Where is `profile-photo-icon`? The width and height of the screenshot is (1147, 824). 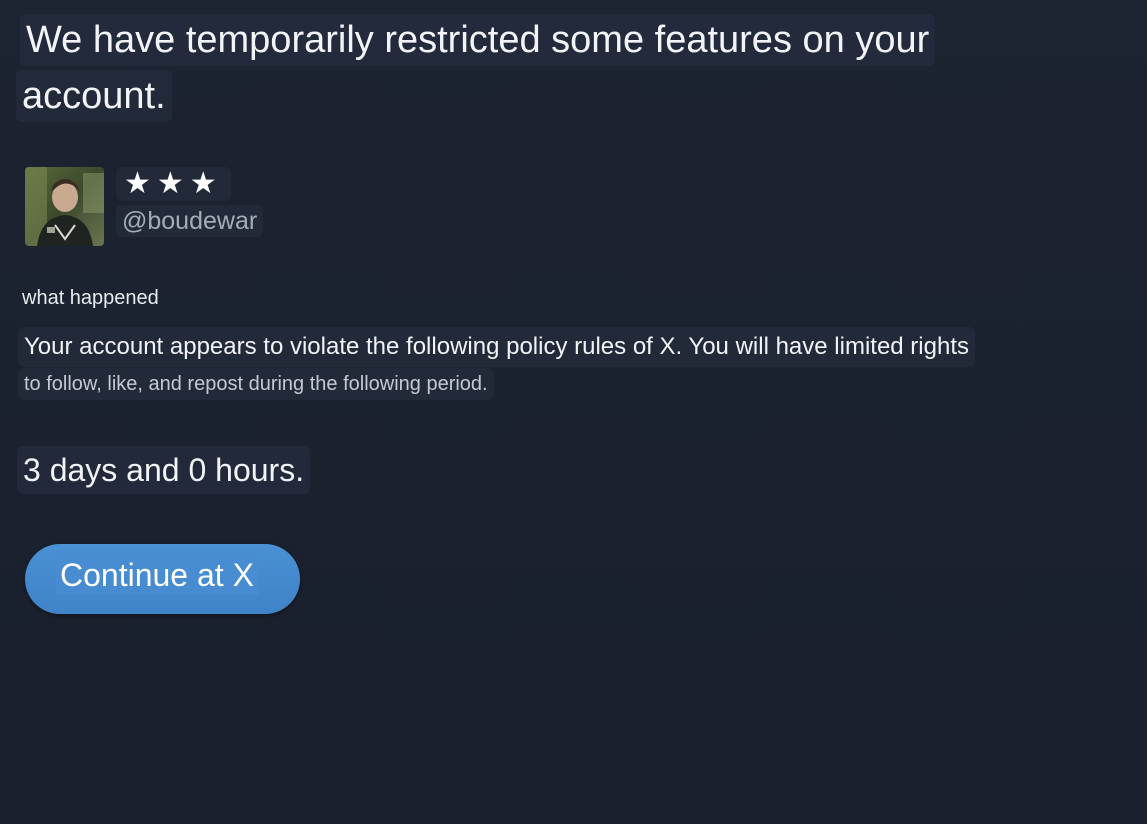 profile-photo-icon is located at coordinates (64, 206).